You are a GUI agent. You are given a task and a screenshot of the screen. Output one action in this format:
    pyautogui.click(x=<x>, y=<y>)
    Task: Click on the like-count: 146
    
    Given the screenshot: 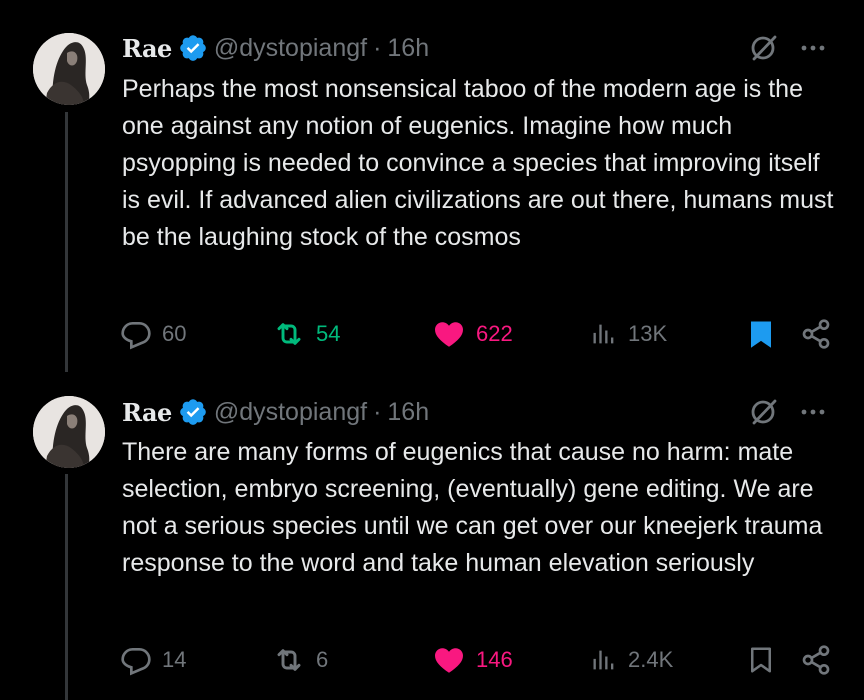 What is the action you would take?
    pyautogui.click(x=494, y=659)
    